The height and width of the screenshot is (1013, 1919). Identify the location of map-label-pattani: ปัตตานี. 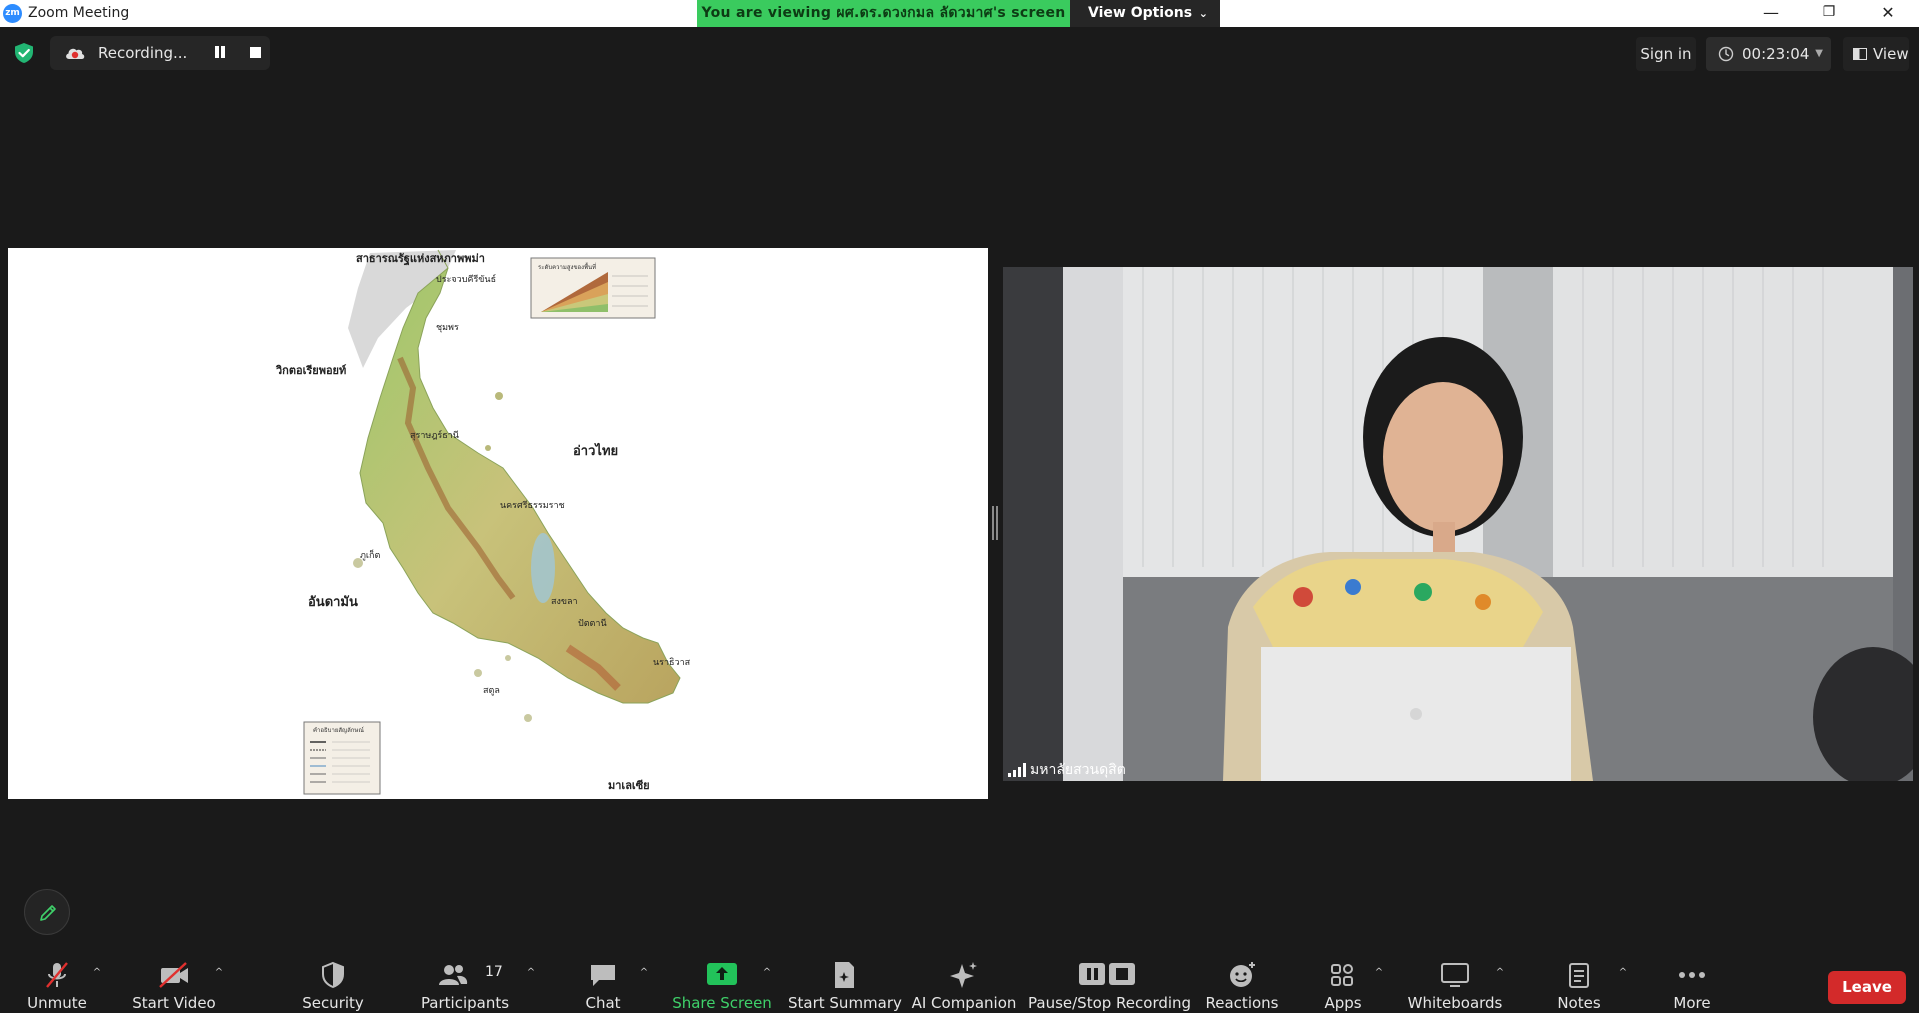
(592, 623).